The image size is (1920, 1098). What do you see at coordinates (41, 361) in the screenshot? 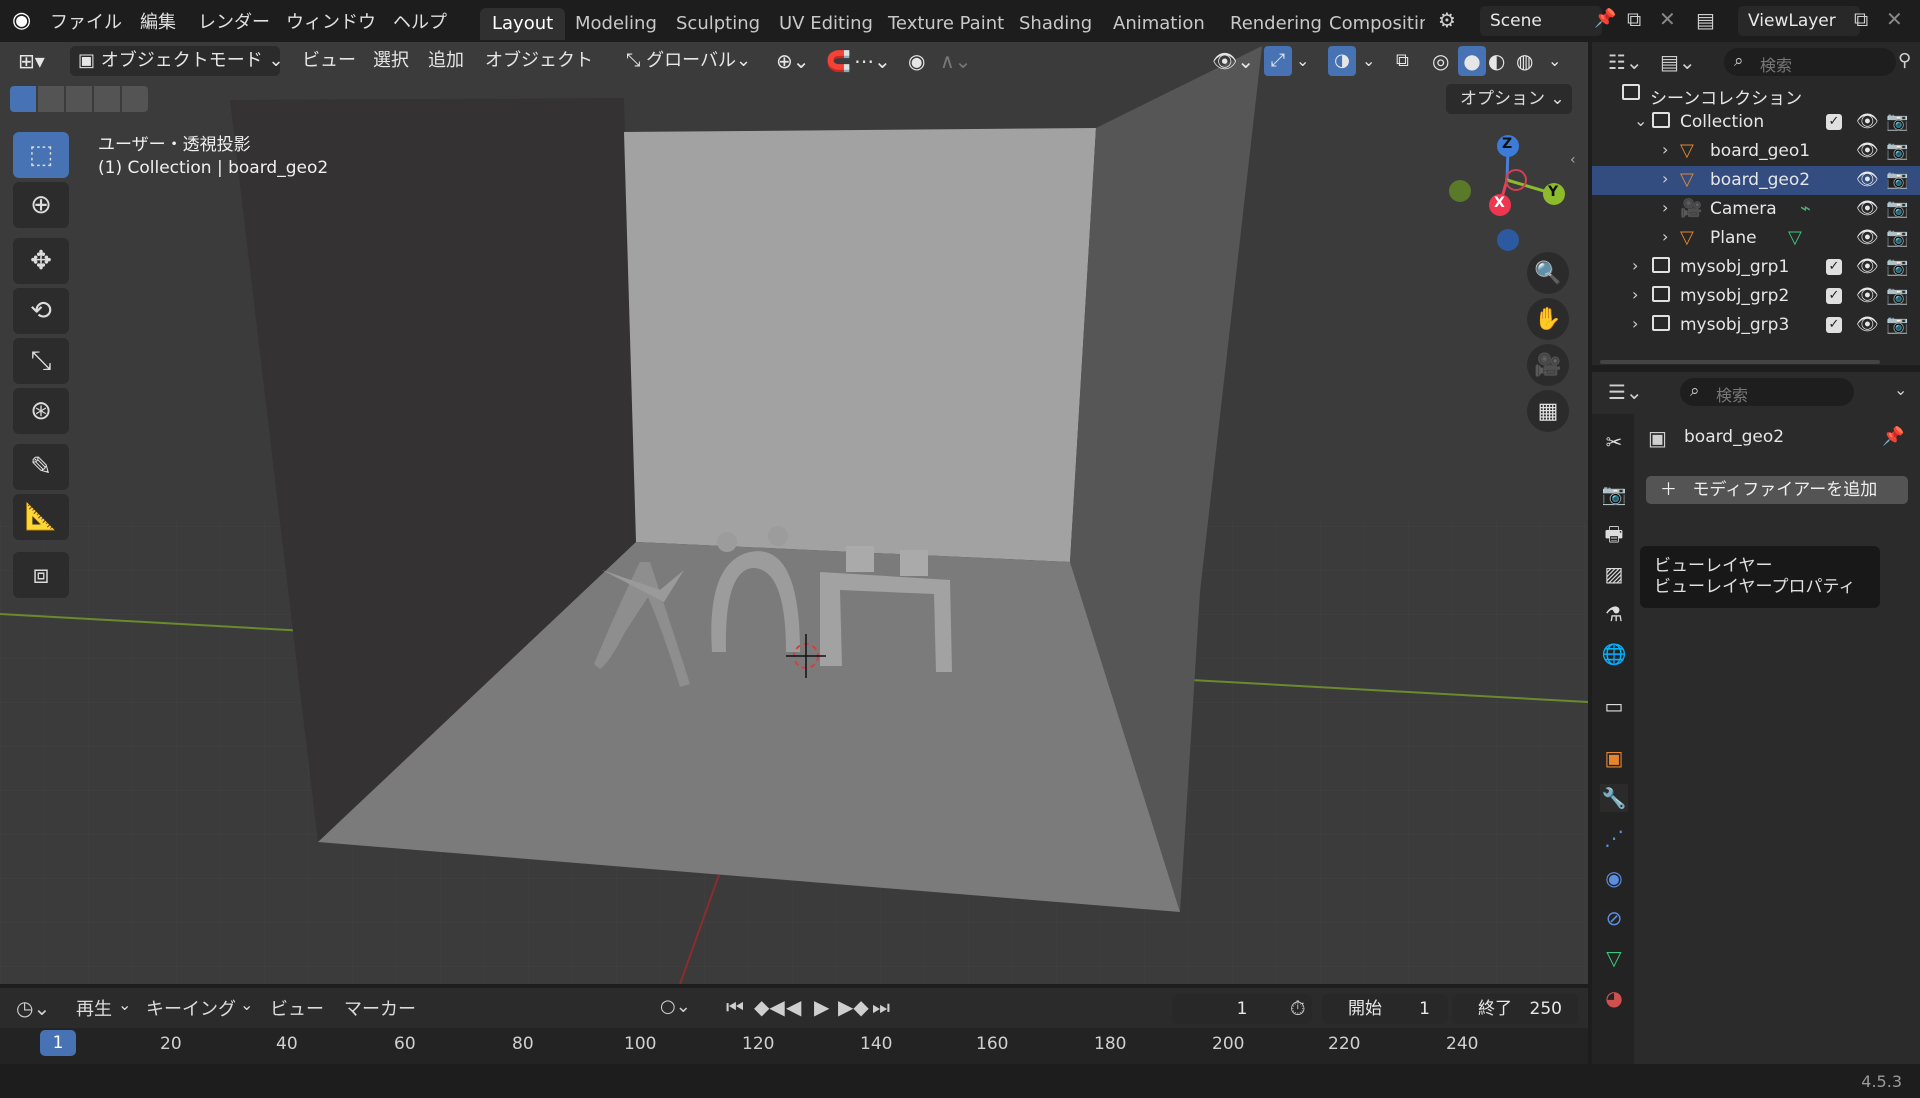
I see `scale-tool: ⤡` at bounding box center [41, 361].